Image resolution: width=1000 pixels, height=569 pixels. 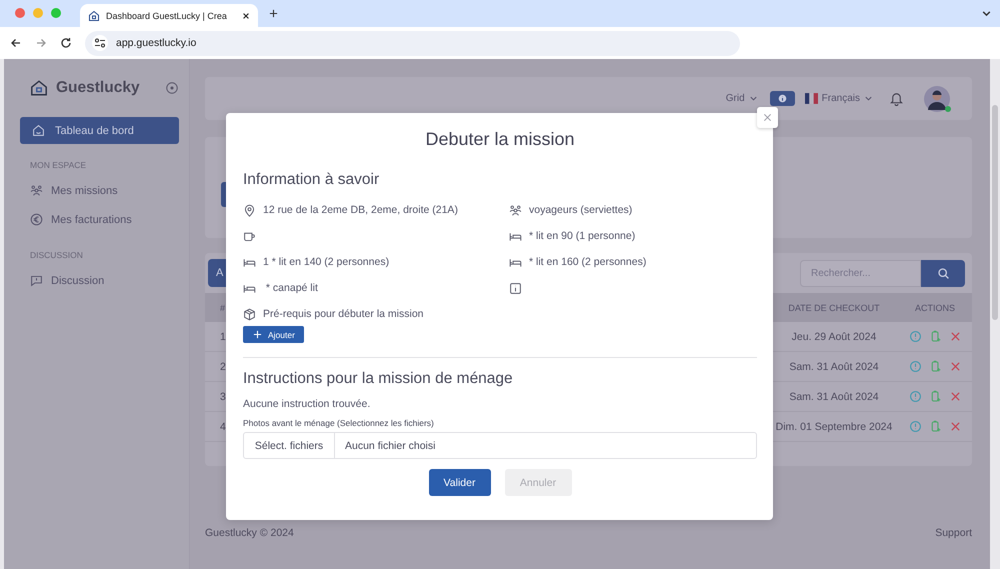 What do you see at coordinates (66, 43) in the screenshot?
I see `reload-icon` at bounding box center [66, 43].